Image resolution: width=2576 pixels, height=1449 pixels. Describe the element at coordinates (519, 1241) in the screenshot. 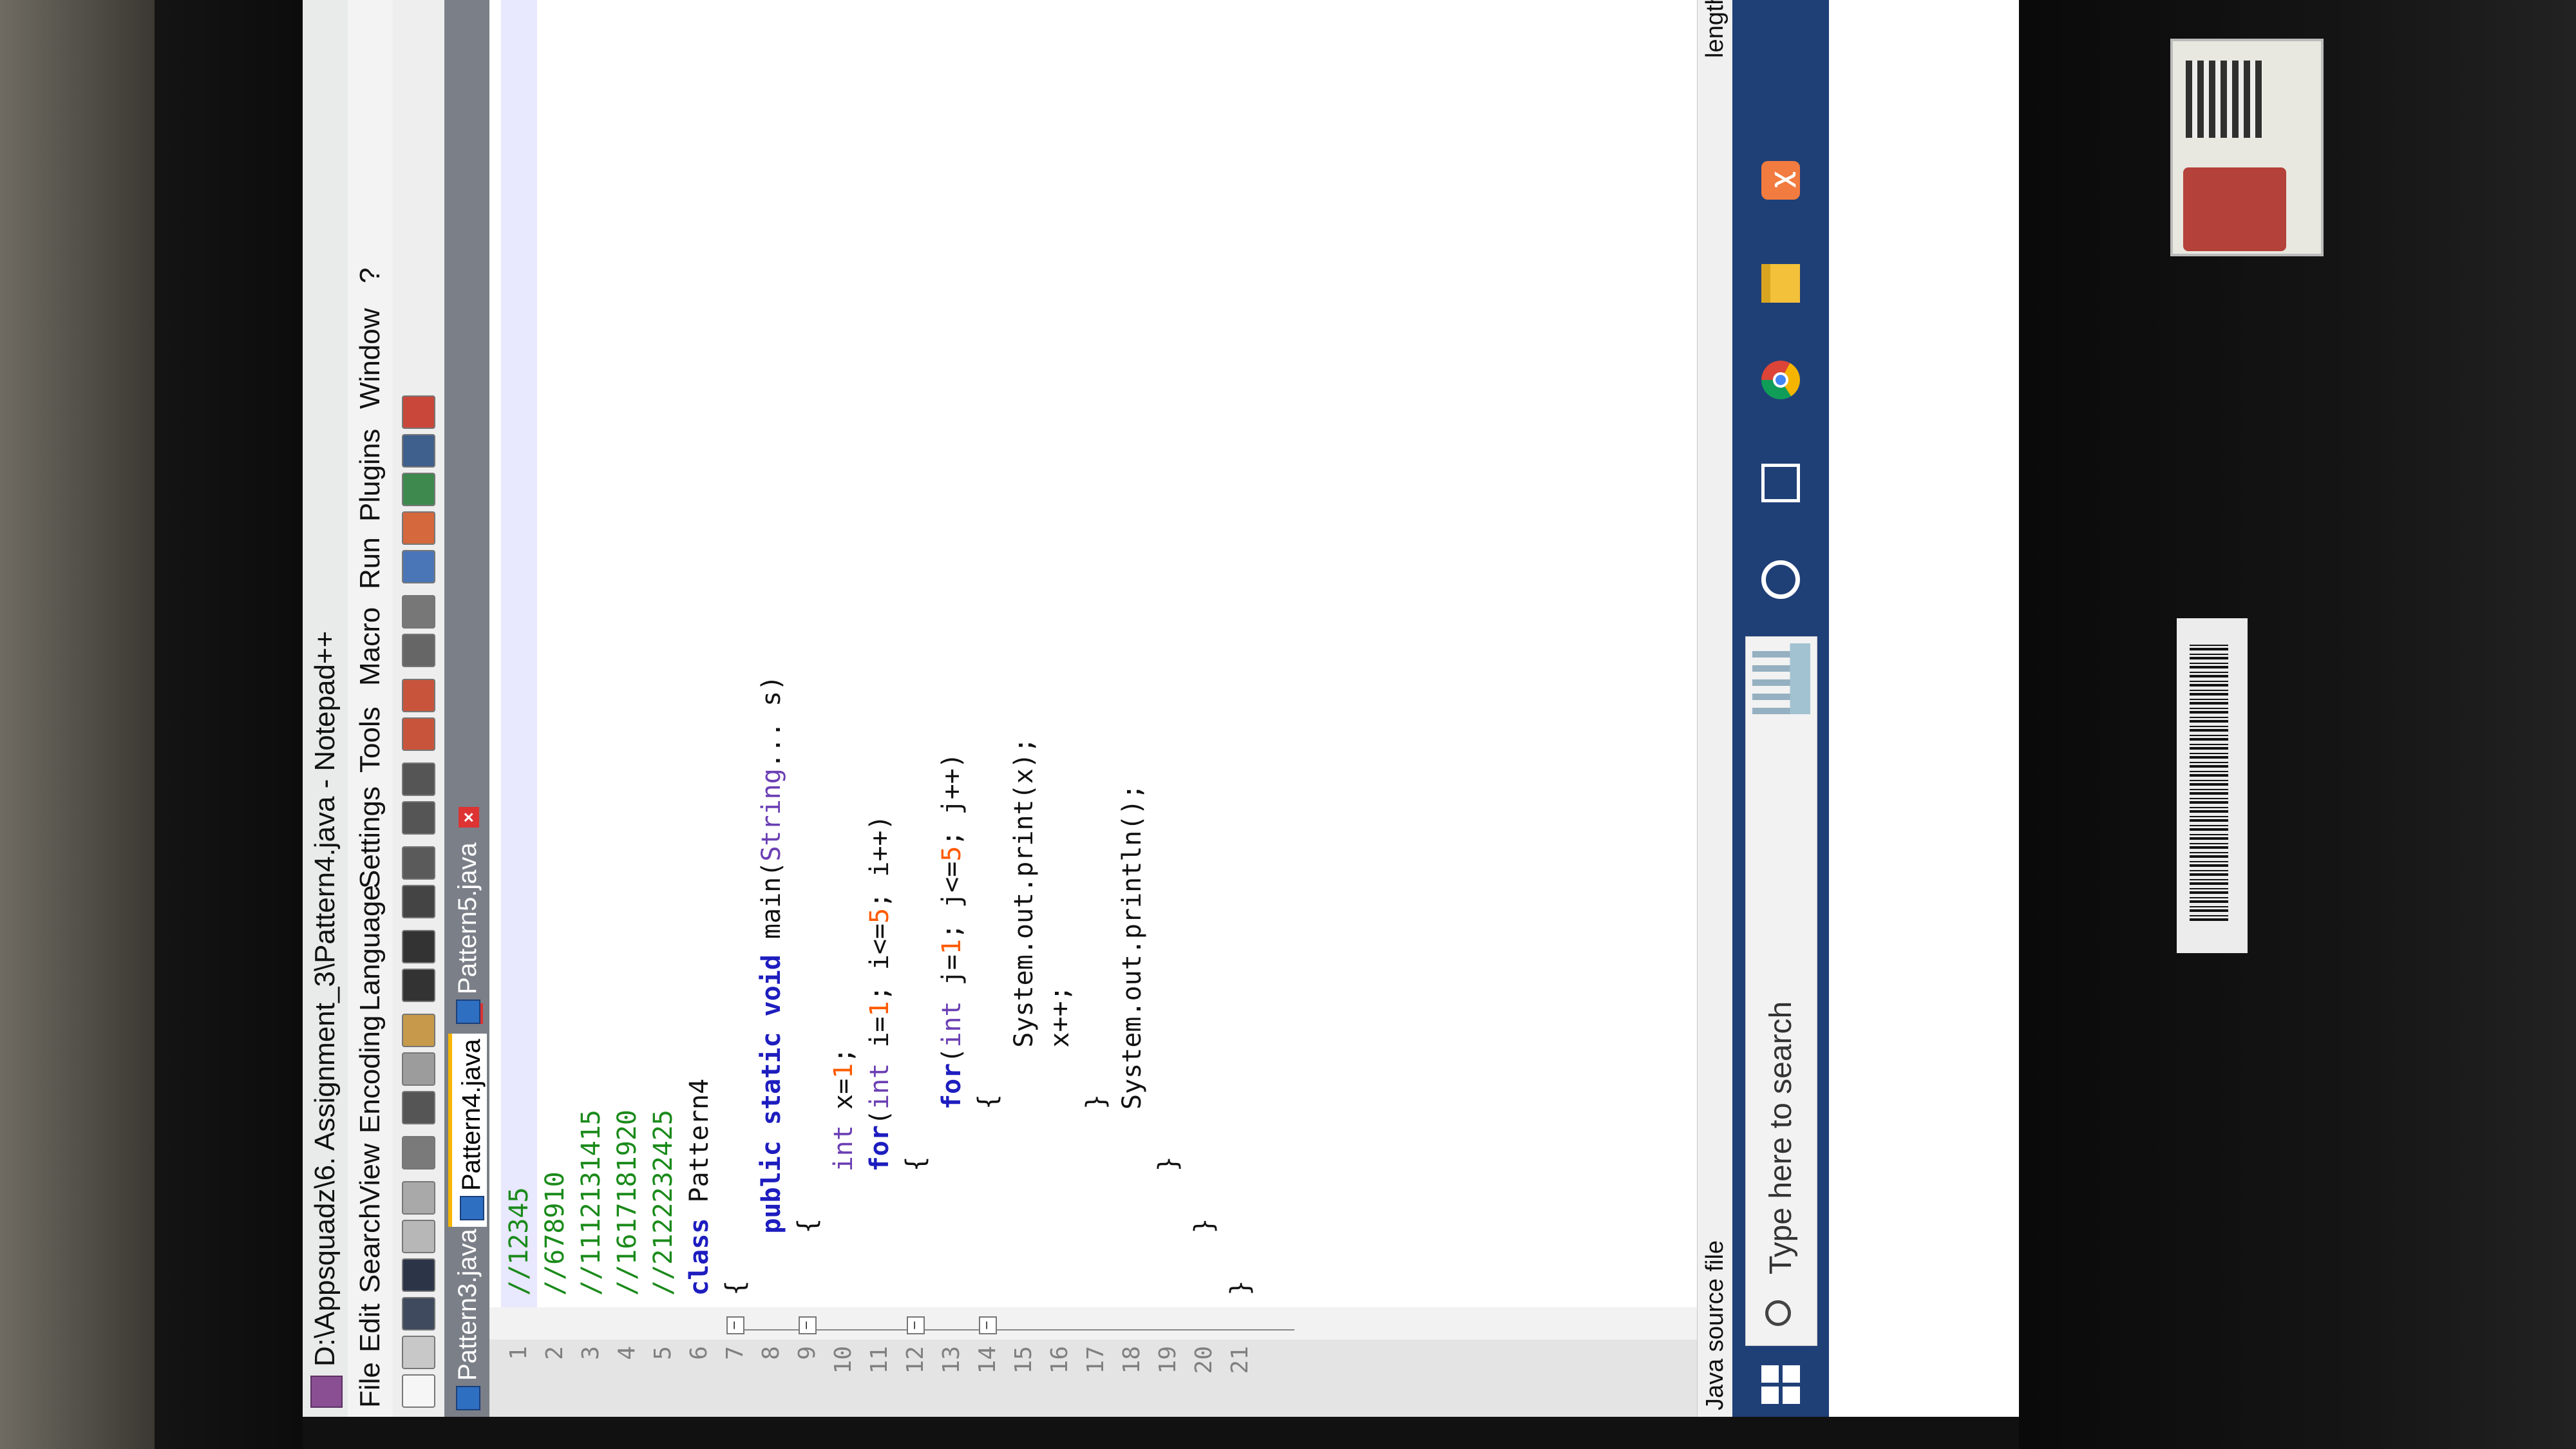

I see `code-line-text: //12345` at that location.